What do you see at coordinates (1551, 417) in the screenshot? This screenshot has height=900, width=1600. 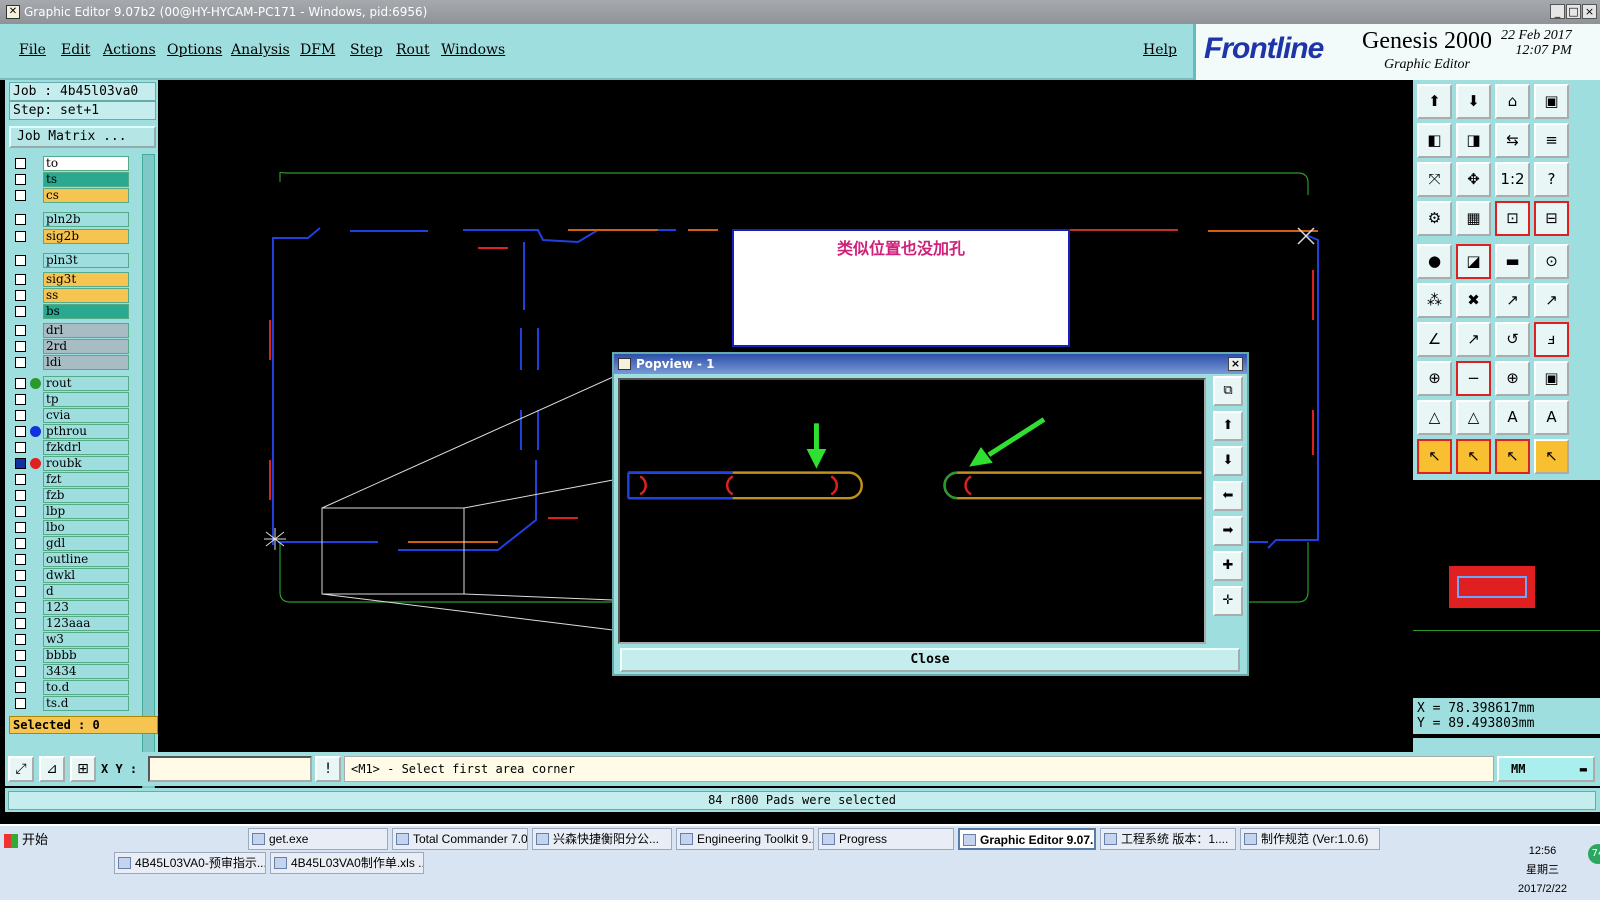 I see `cursor-icon: A` at bounding box center [1551, 417].